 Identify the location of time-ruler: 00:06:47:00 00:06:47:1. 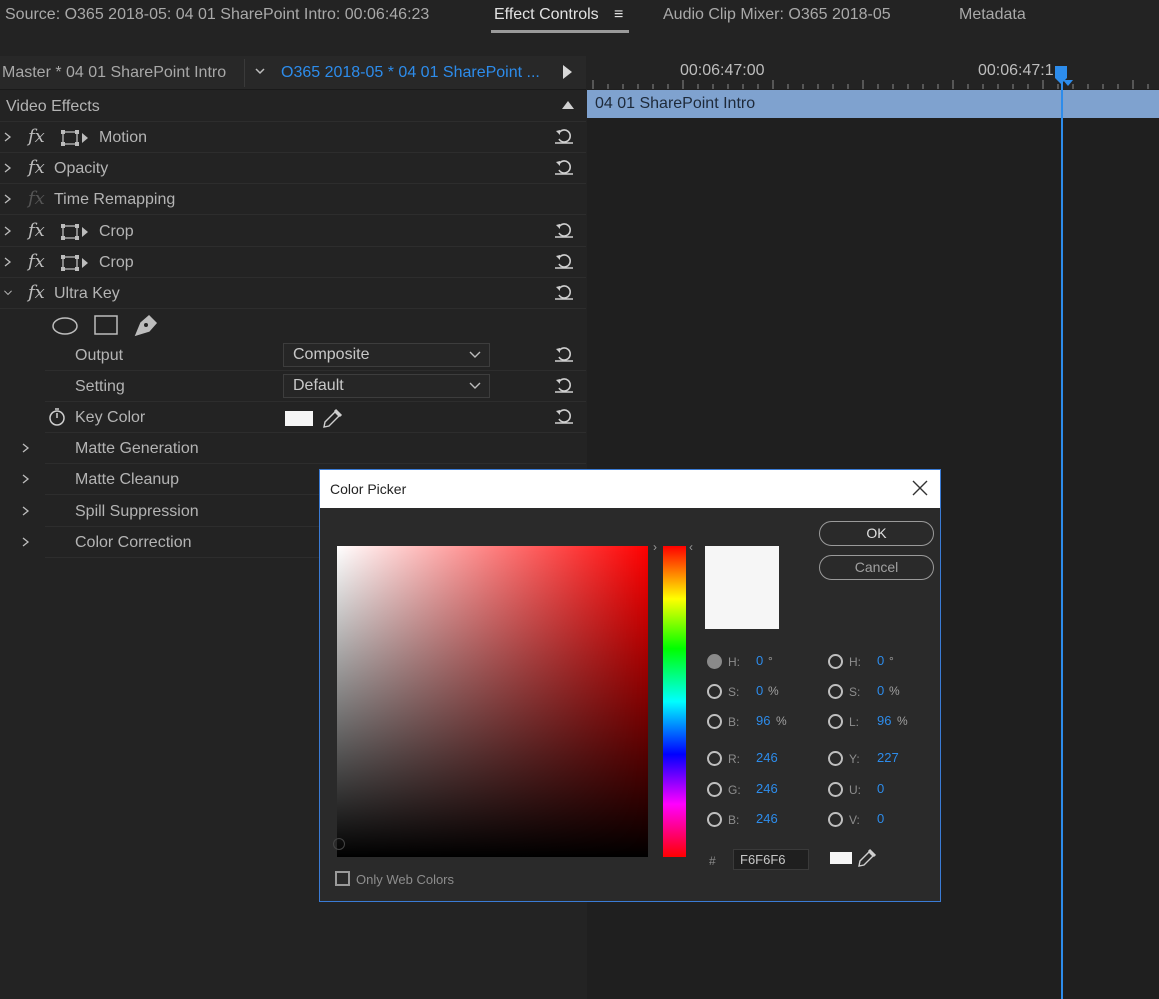
(873, 72).